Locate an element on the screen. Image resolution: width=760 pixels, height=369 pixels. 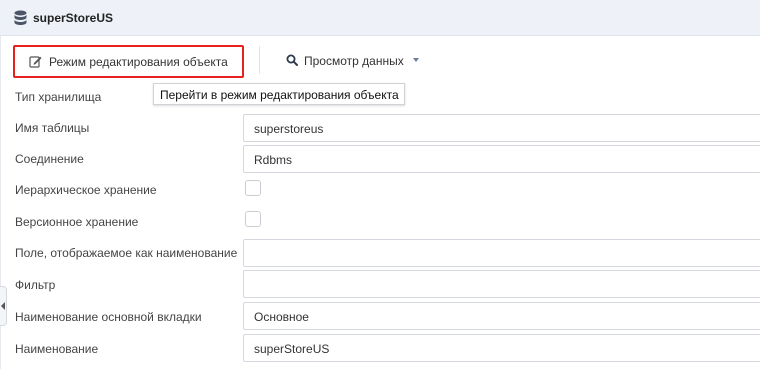
connection-label: Соединение is located at coordinates (49, 159).